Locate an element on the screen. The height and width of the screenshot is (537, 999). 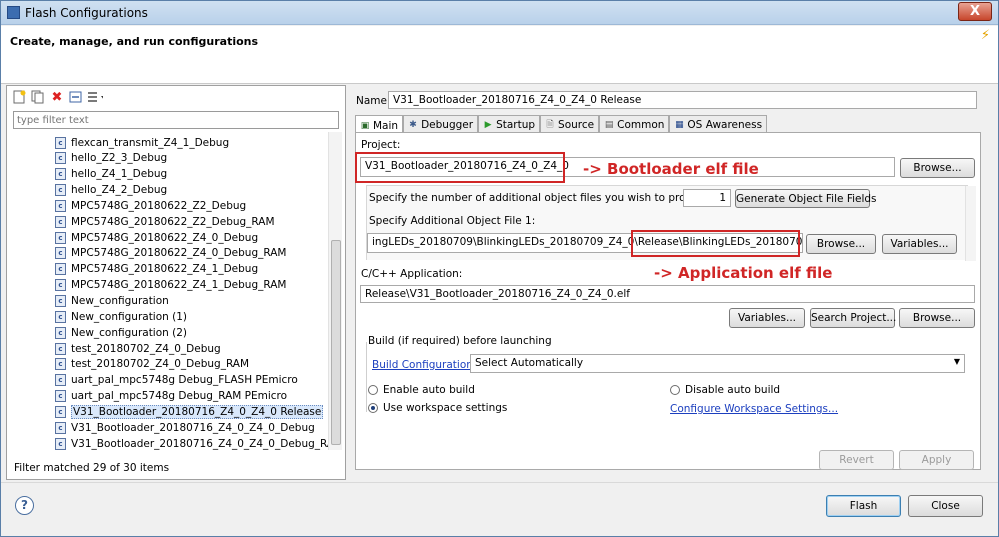
generate-object-file-fields-button: Generate Object File Fields is located at coordinates (806, 198).